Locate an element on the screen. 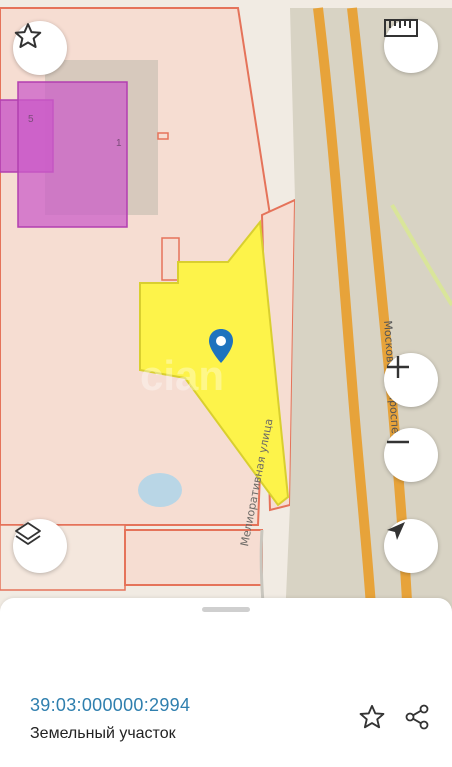 The height and width of the screenshot is (767, 452). layers-button is located at coordinates (40, 546).